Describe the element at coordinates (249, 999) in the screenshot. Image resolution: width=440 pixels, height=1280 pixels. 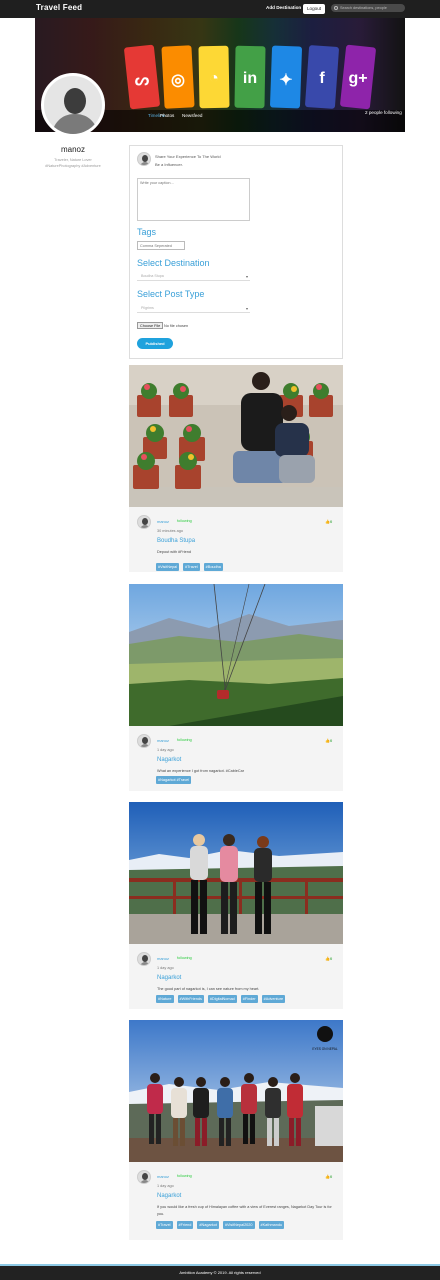
I see `tag: #Finder` at that location.